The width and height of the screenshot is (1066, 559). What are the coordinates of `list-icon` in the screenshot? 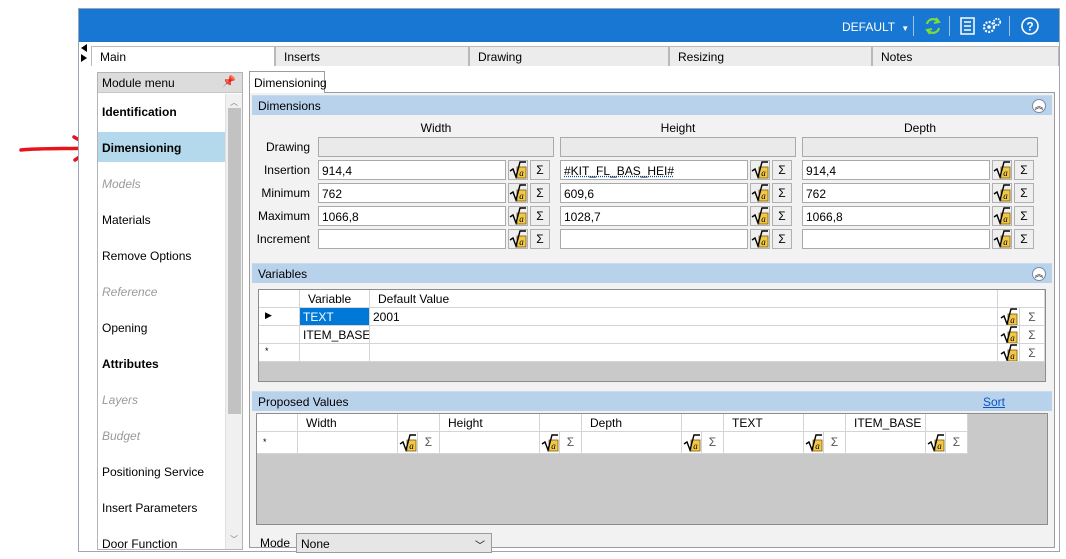 It's located at (968, 26).